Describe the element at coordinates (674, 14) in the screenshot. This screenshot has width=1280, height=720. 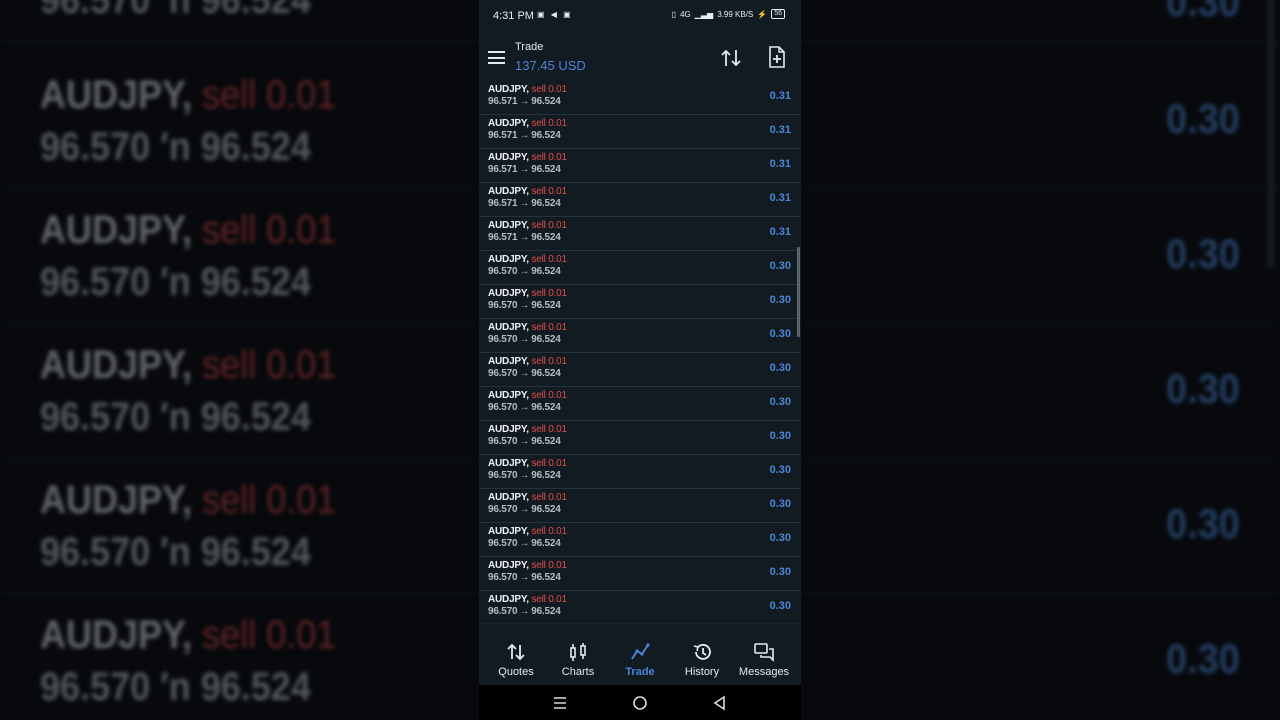
I see `vibrate-icon: ▯` at that location.